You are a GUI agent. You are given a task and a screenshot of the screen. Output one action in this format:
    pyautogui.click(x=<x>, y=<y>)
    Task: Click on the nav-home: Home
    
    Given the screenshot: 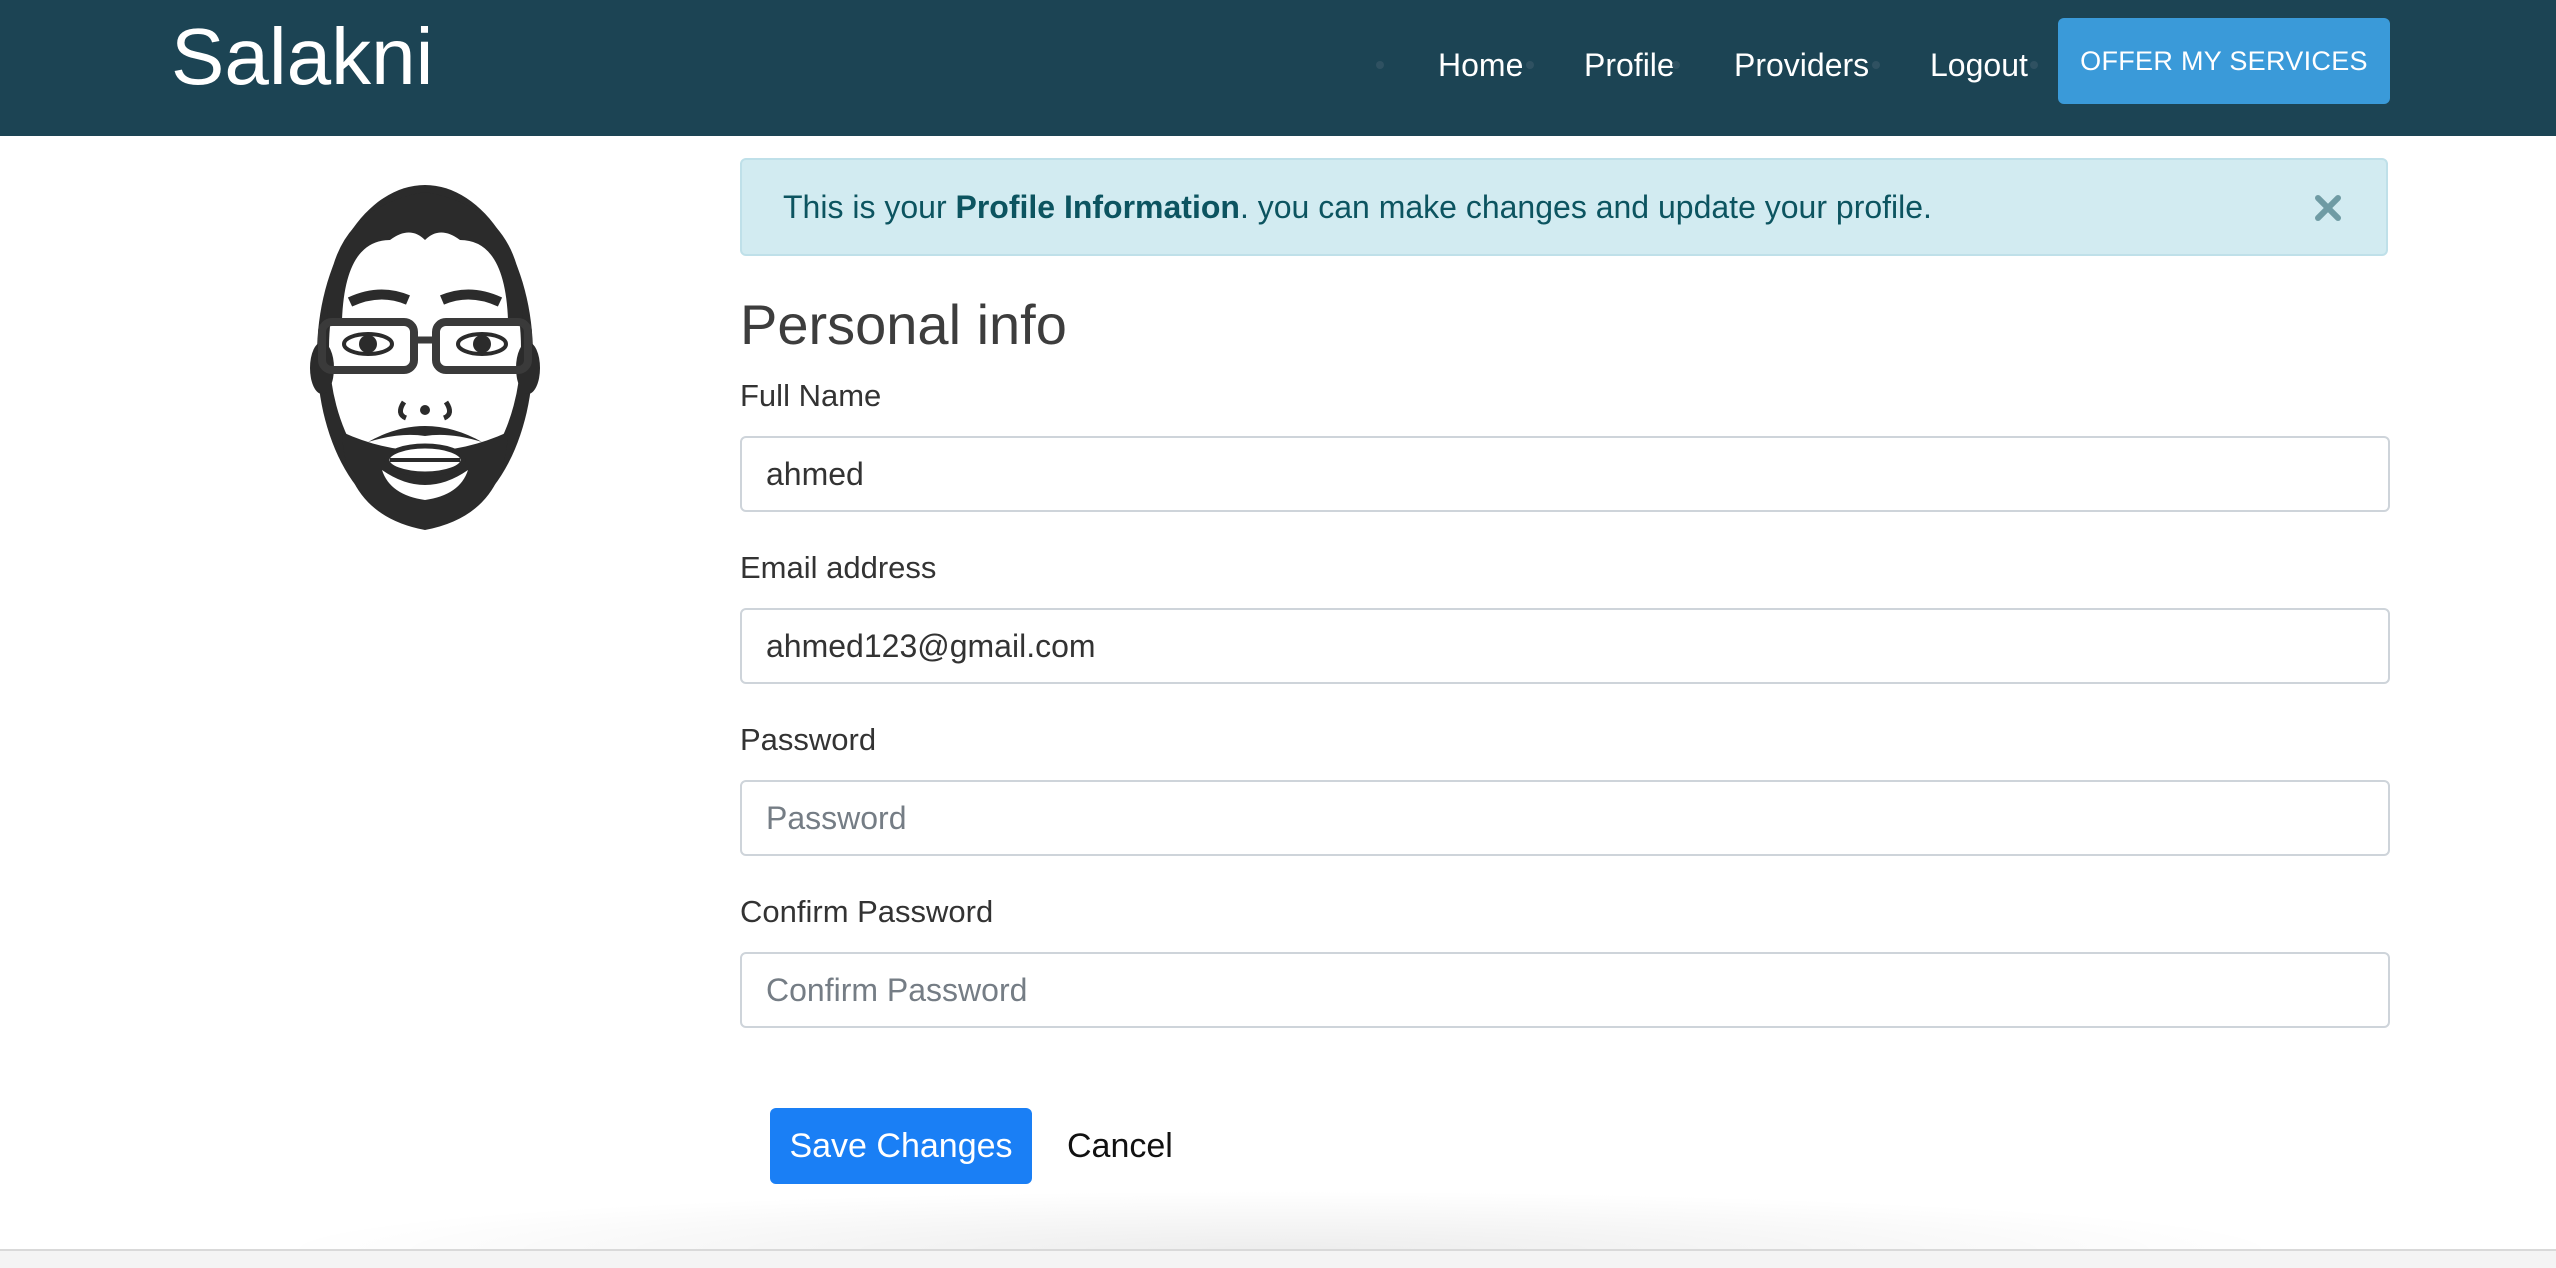 What is the action you would take?
    pyautogui.click(x=1480, y=65)
    